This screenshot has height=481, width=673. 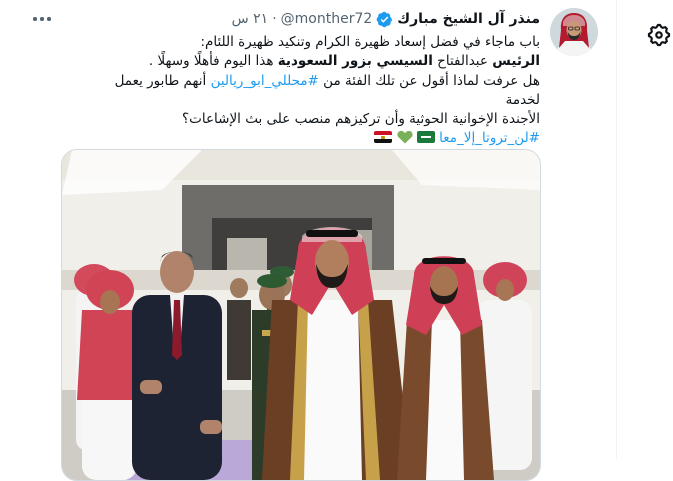 I want to click on plain-text: هذا اليوم فأهلًا وسهلًا ., so click(x=211, y=61).